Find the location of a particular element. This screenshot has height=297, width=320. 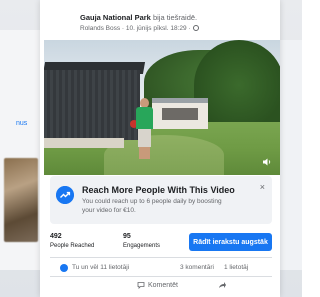

author-name: Rolands Boss is located at coordinates (100, 28).